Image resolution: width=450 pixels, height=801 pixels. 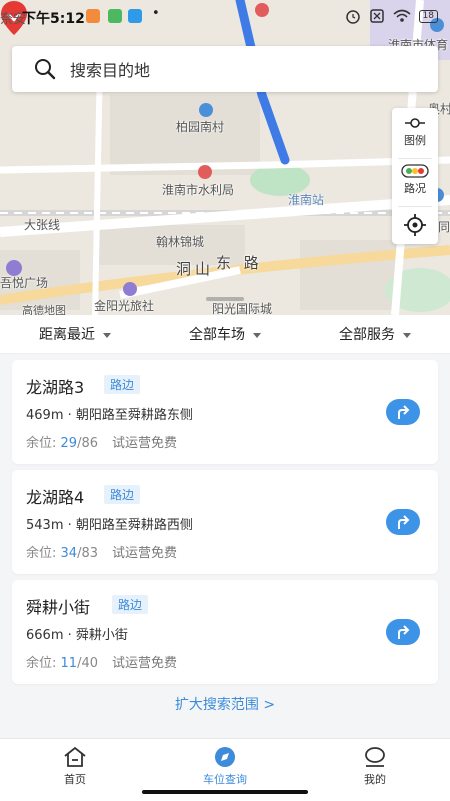 I want to click on map-tools-panel: 图例 路况, so click(x=415, y=176).